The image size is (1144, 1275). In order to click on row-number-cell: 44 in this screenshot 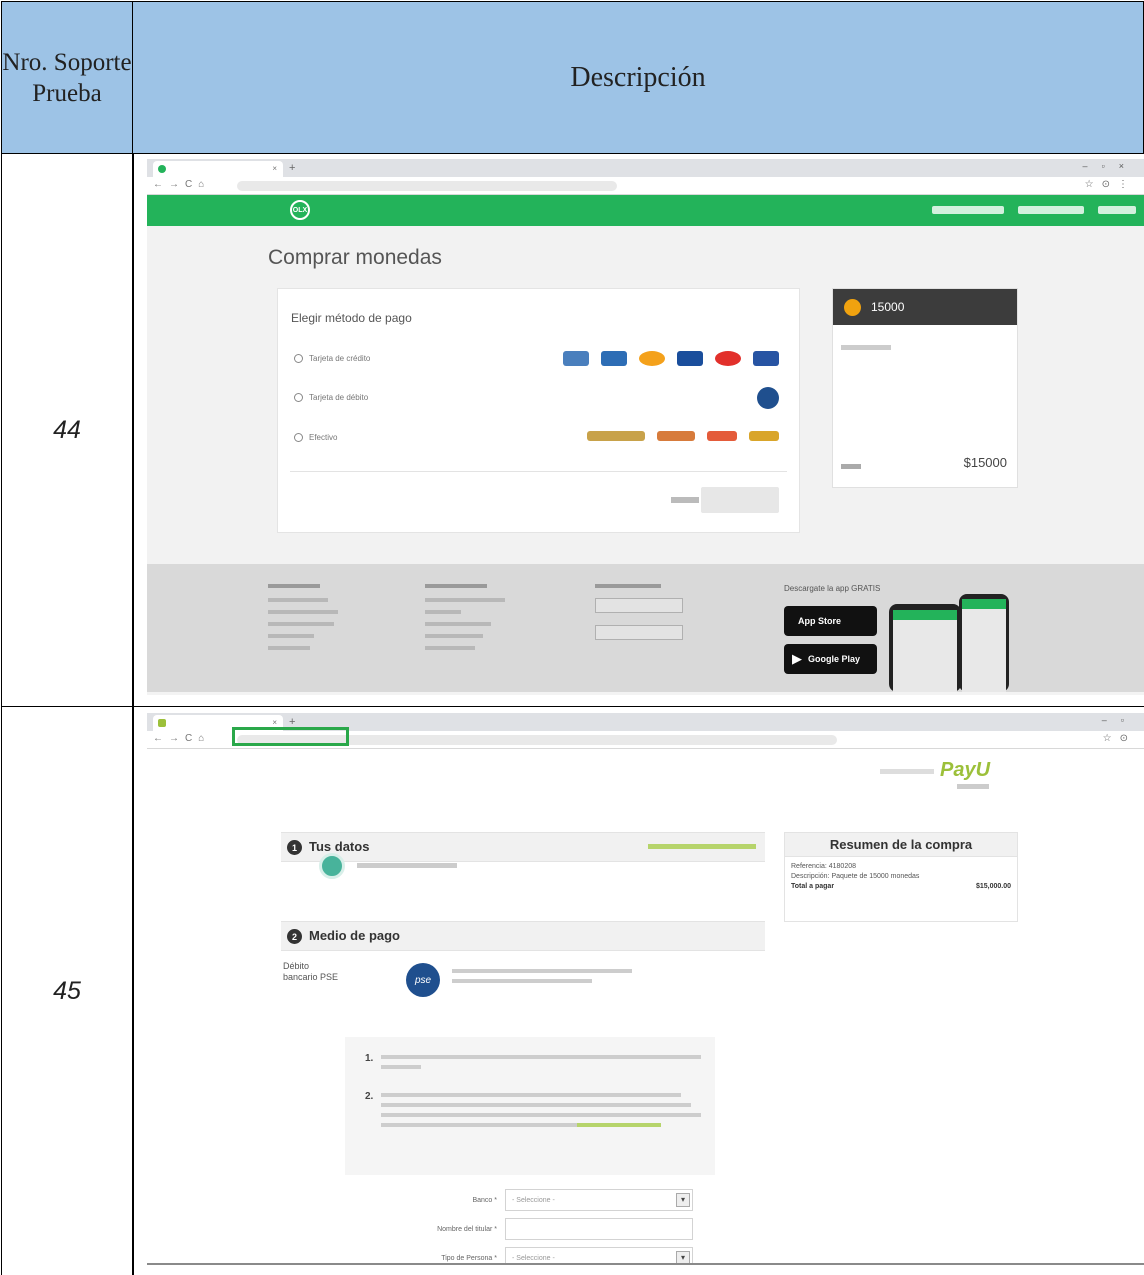, I will do `click(67, 430)`.